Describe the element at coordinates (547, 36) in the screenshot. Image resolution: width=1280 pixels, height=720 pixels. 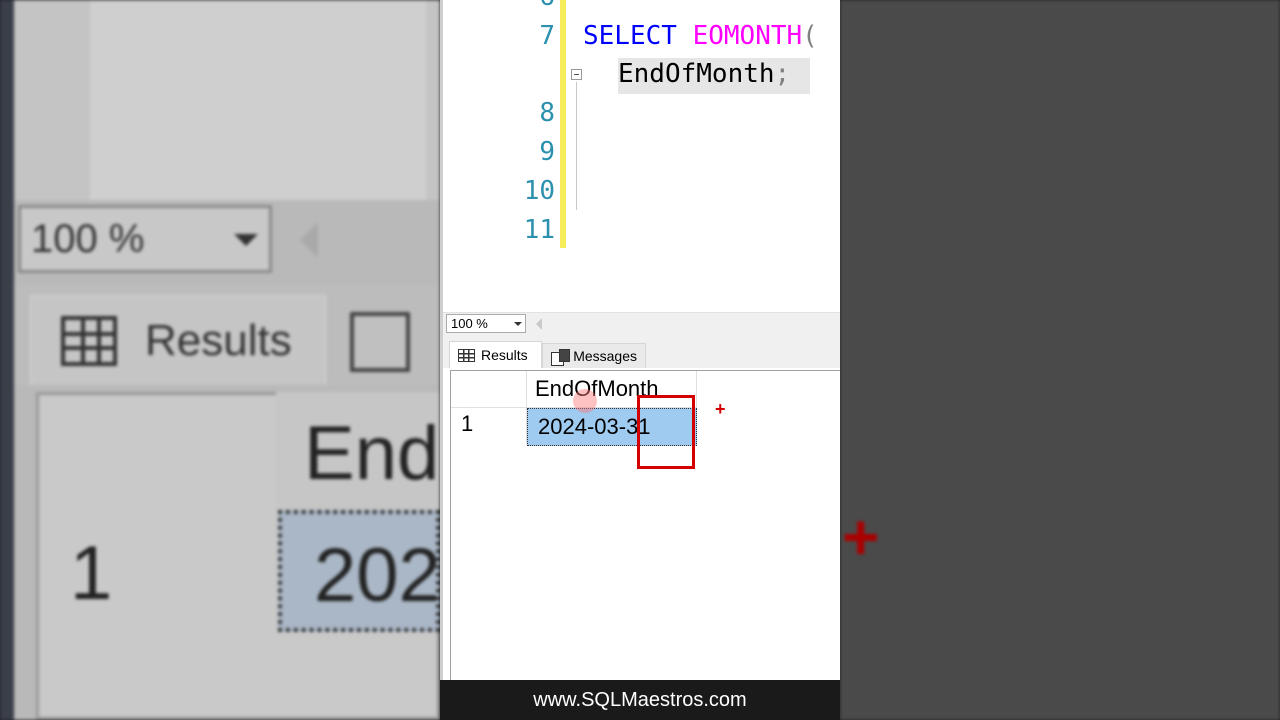
I see `line-number: 7` at that location.